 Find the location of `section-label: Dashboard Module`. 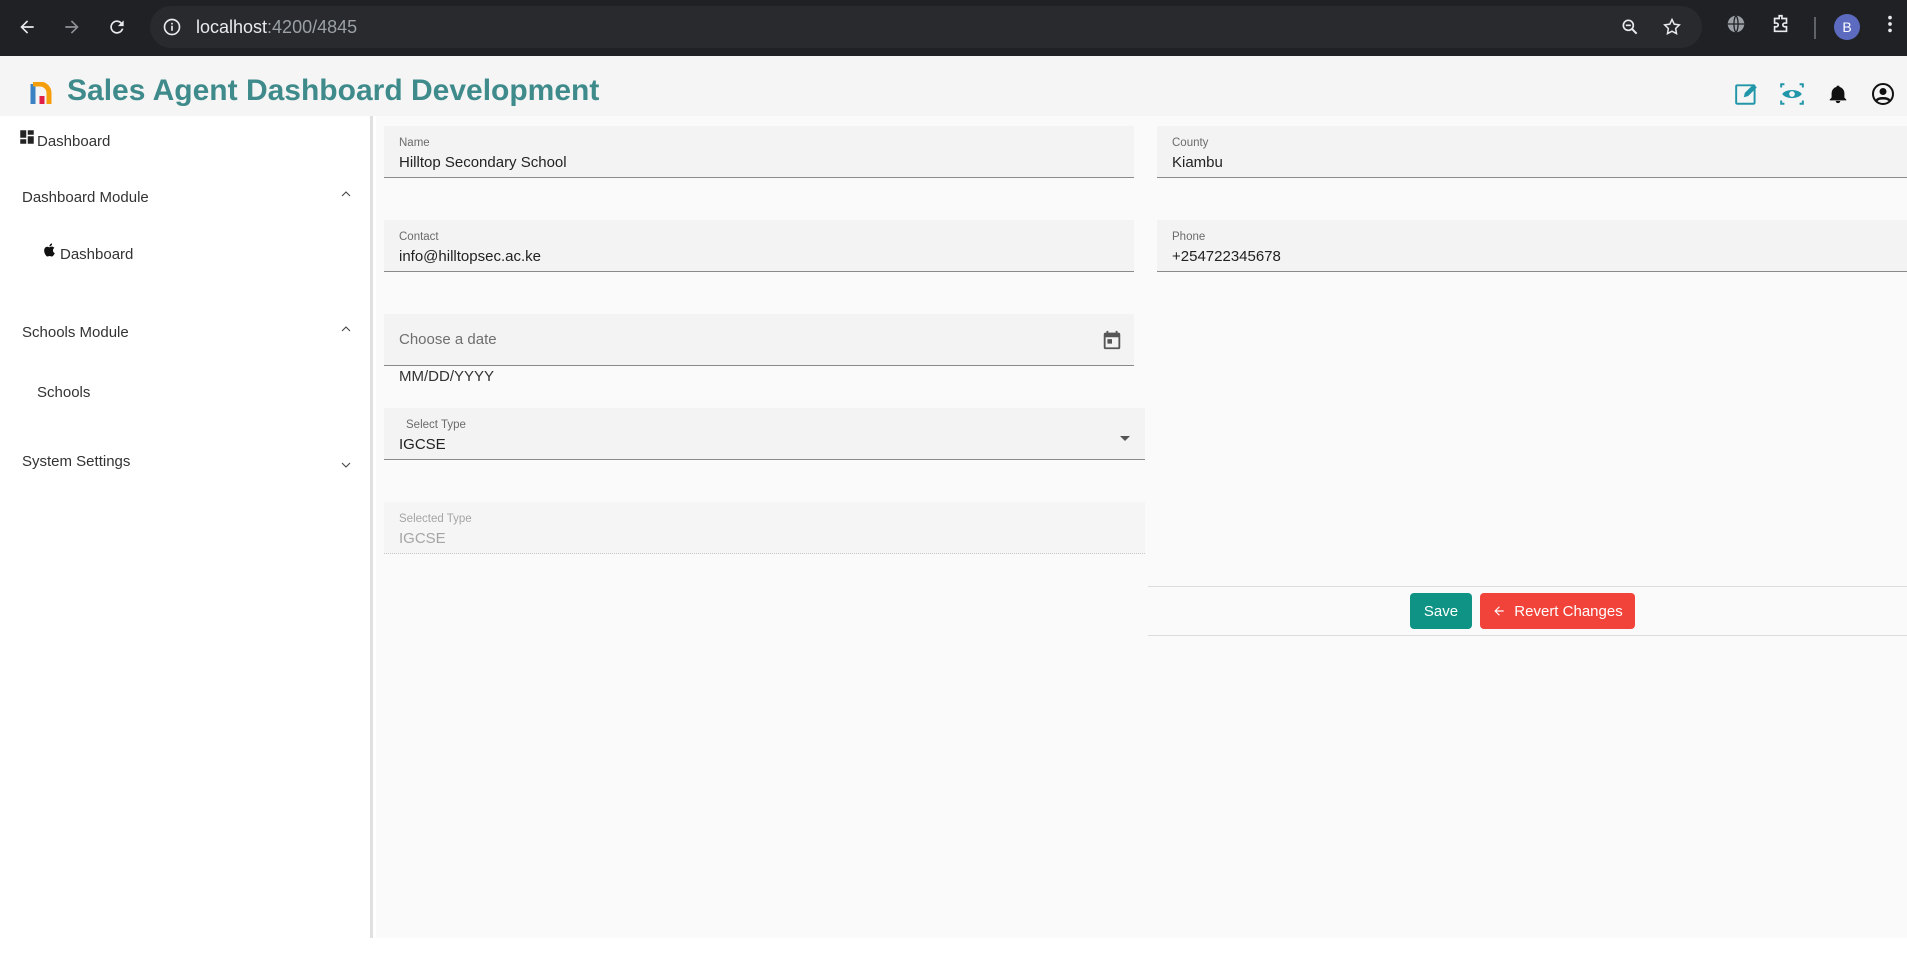

section-label: Dashboard Module is located at coordinates (85, 197).